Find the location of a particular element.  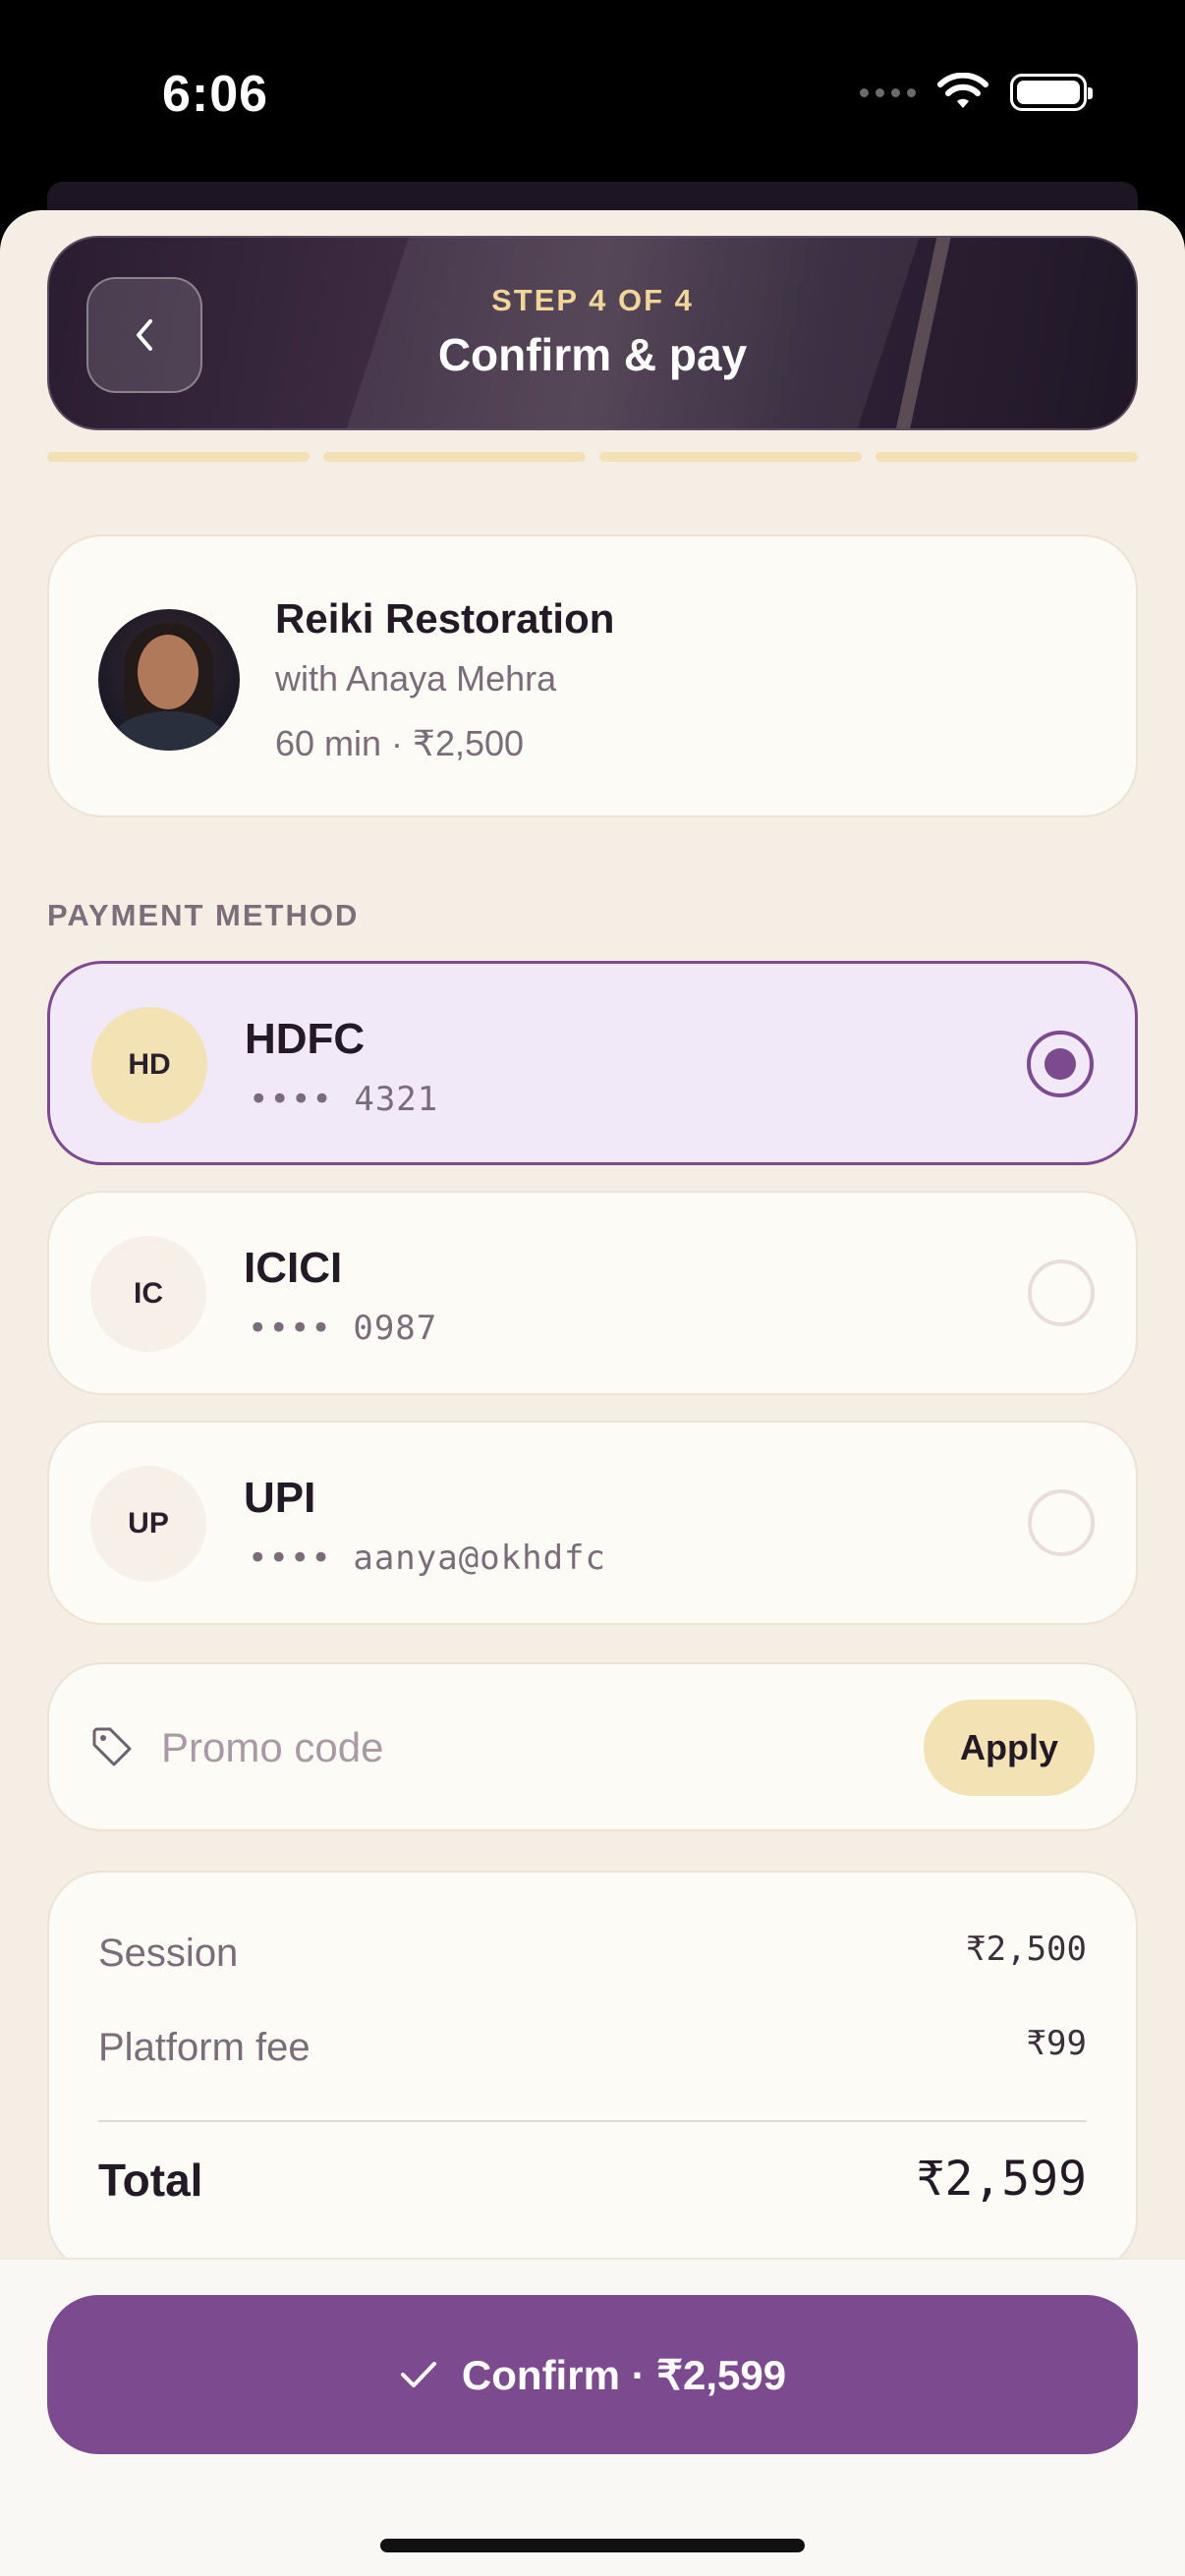

payment-number: •••• 4321 is located at coordinates (344, 1099).